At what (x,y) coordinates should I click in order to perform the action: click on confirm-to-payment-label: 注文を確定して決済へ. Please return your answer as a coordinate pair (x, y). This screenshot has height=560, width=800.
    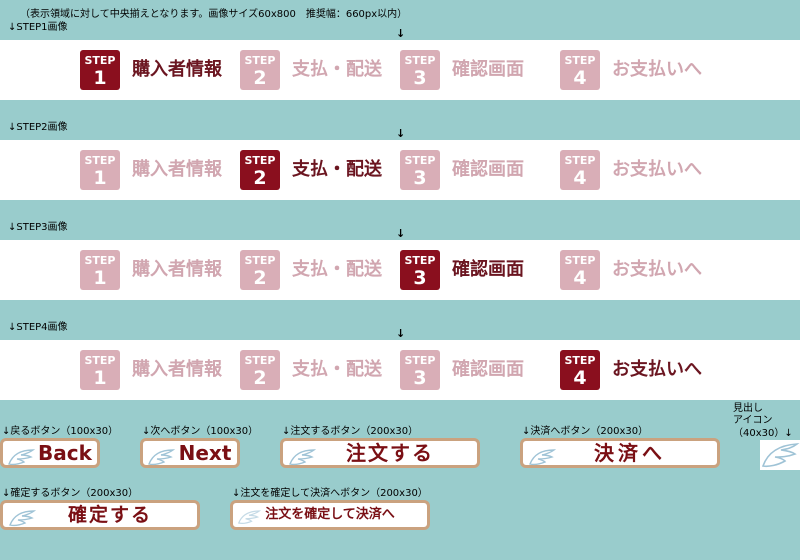
    Looking at the image, I should click on (330, 514).